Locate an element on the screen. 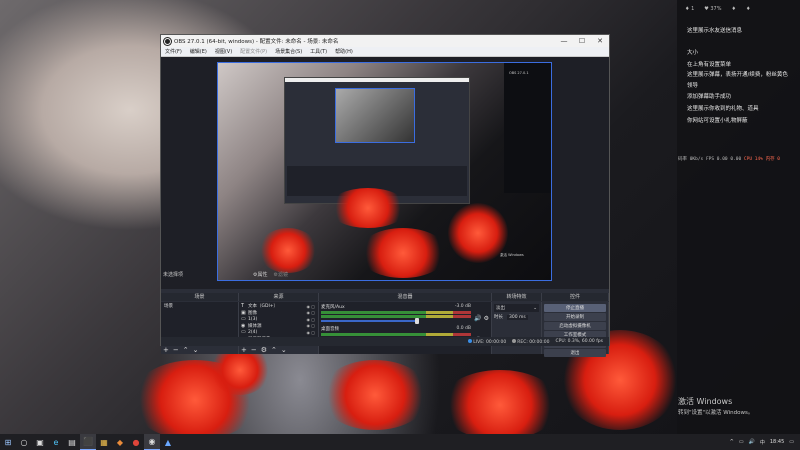  edge-icon: e is located at coordinates (56, 442).